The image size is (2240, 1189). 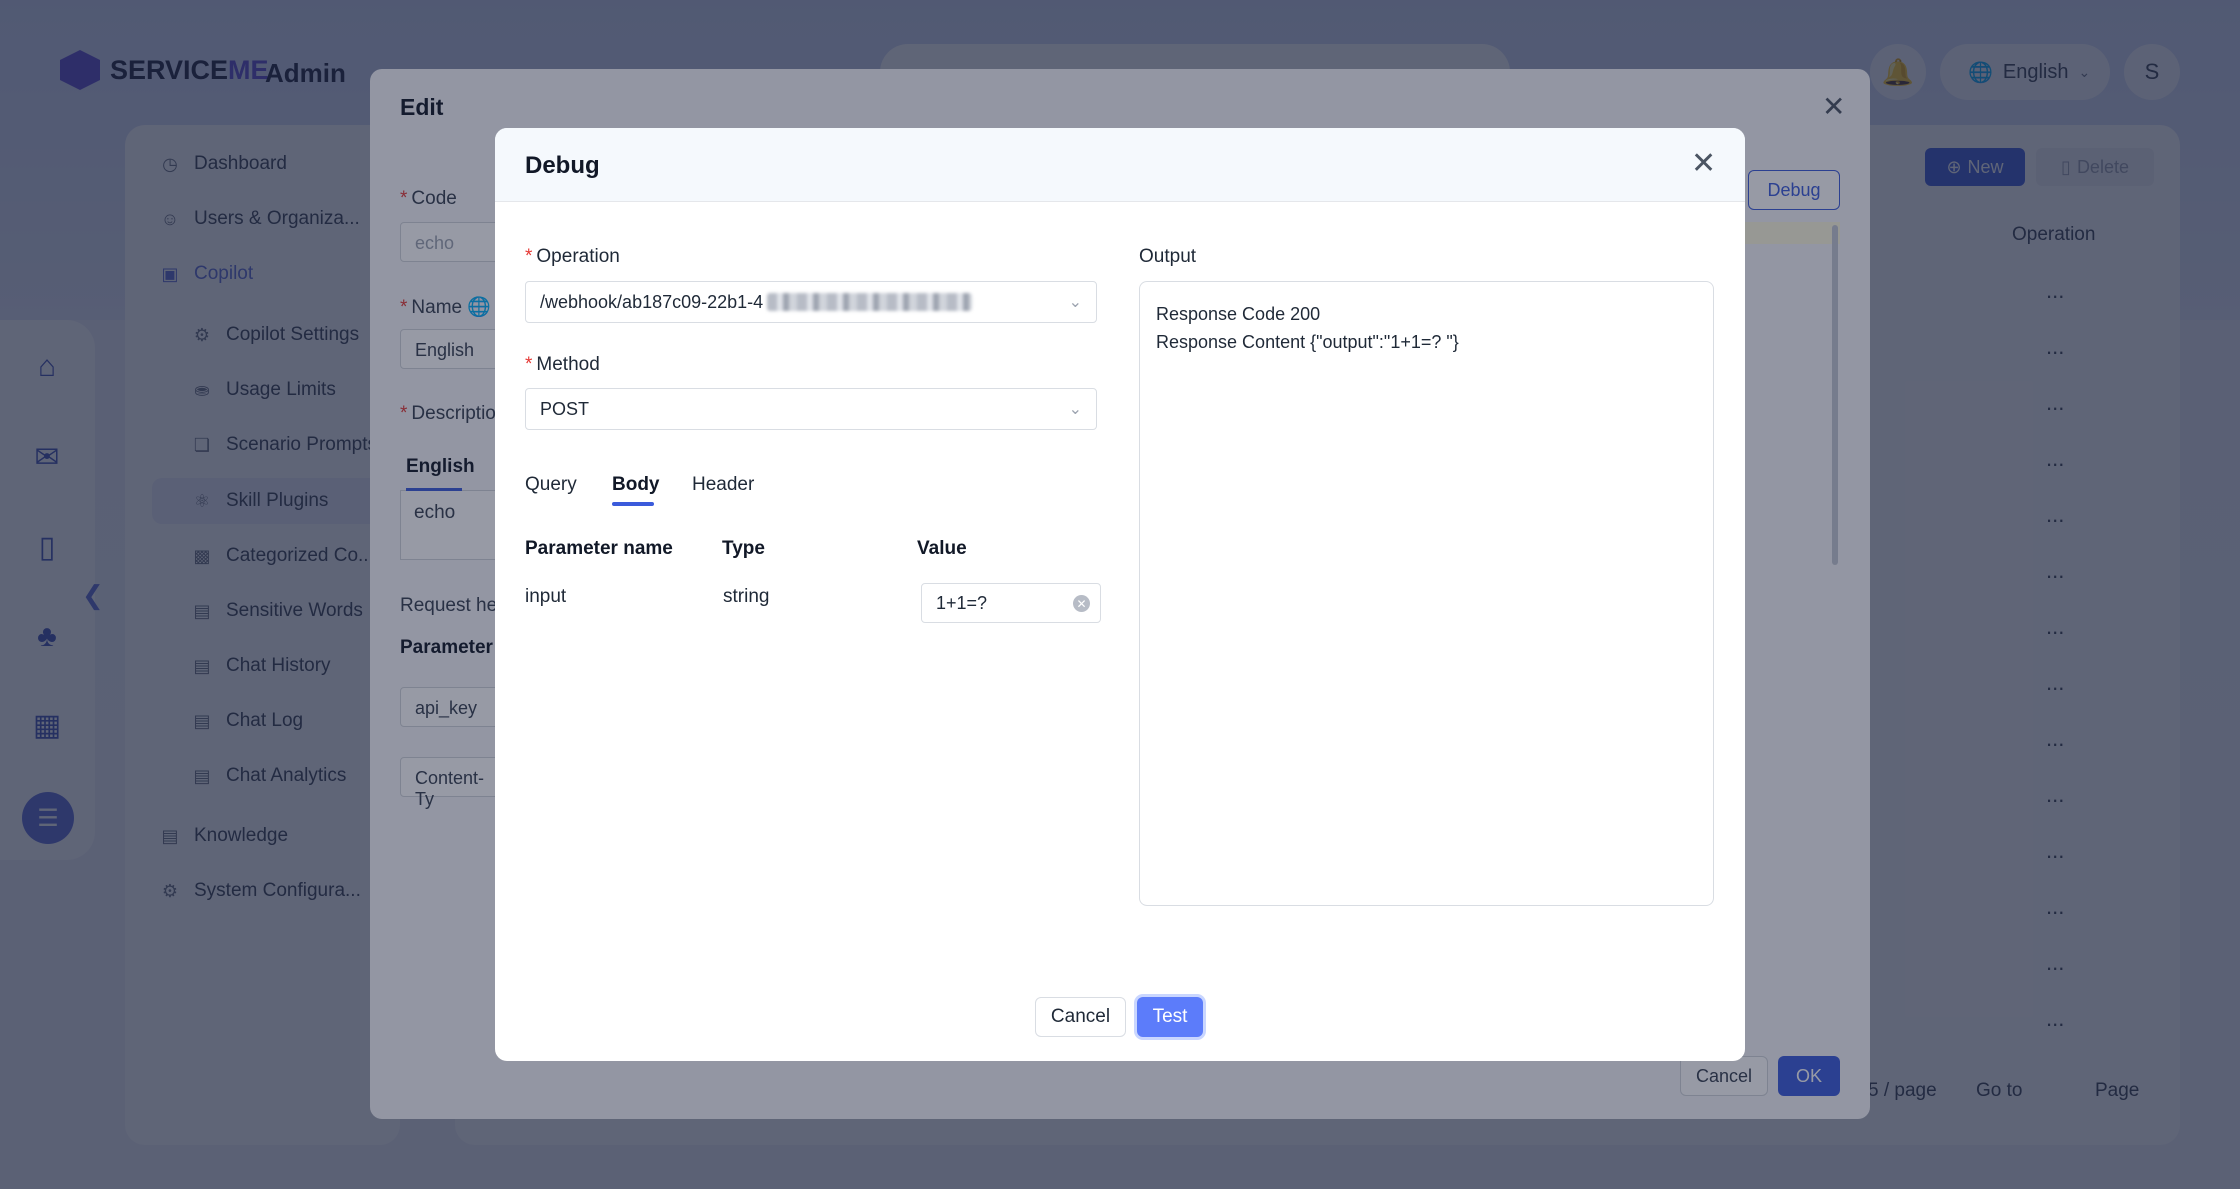 What do you see at coordinates (1170, 1017) in the screenshot?
I see `test-button: Test` at bounding box center [1170, 1017].